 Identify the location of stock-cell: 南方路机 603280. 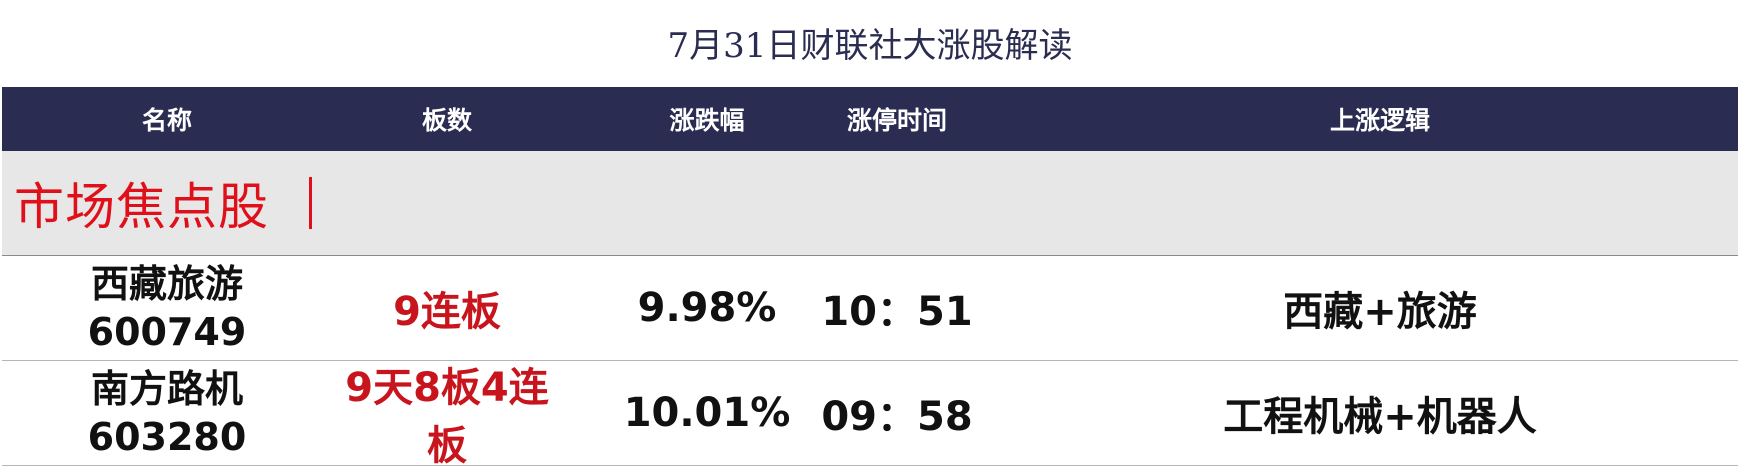
(167, 413).